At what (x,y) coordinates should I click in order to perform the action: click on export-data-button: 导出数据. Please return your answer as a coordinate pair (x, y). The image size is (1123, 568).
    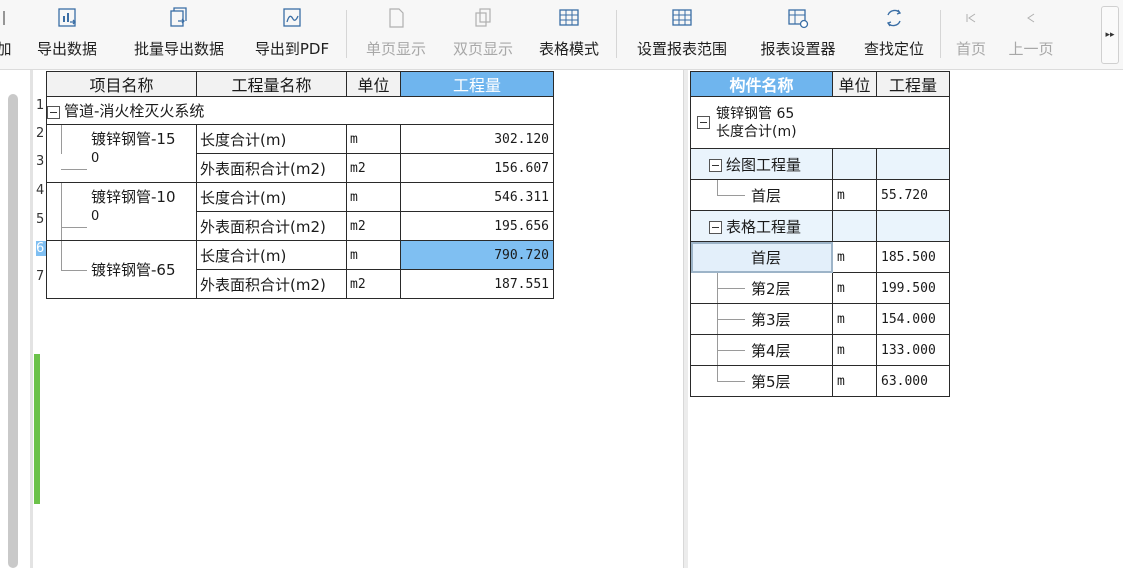
    Looking at the image, I should click on (67, 35).